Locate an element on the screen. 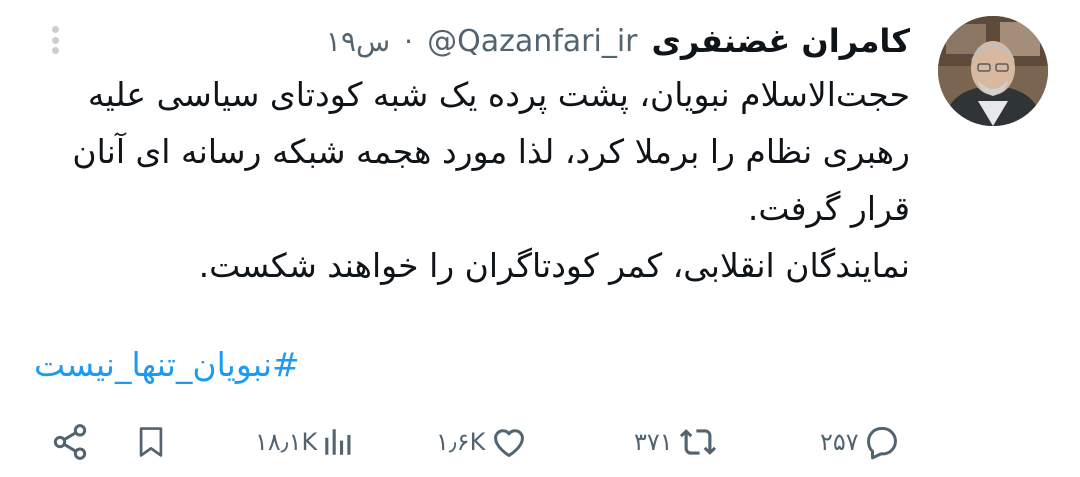 The image size is (1080, 477). bookmark-button is located at coordinates (151, 442).